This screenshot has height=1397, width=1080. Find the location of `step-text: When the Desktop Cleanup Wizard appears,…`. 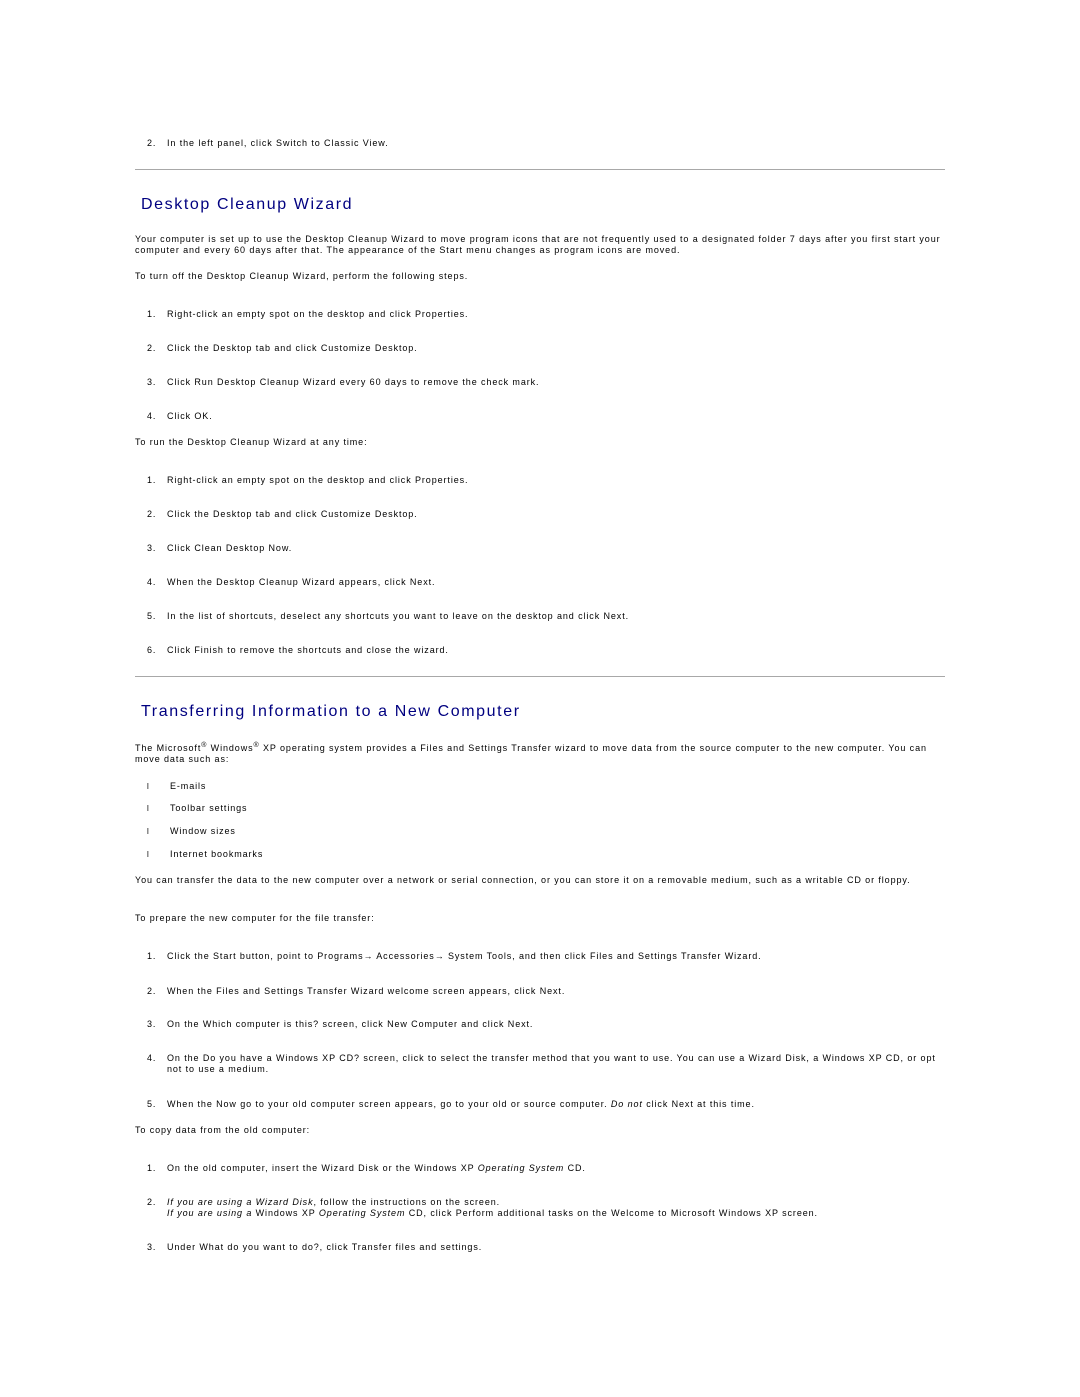

step-text: When the Desktop Cleanup Wizard appears,… is located at coordinates (301, 582).